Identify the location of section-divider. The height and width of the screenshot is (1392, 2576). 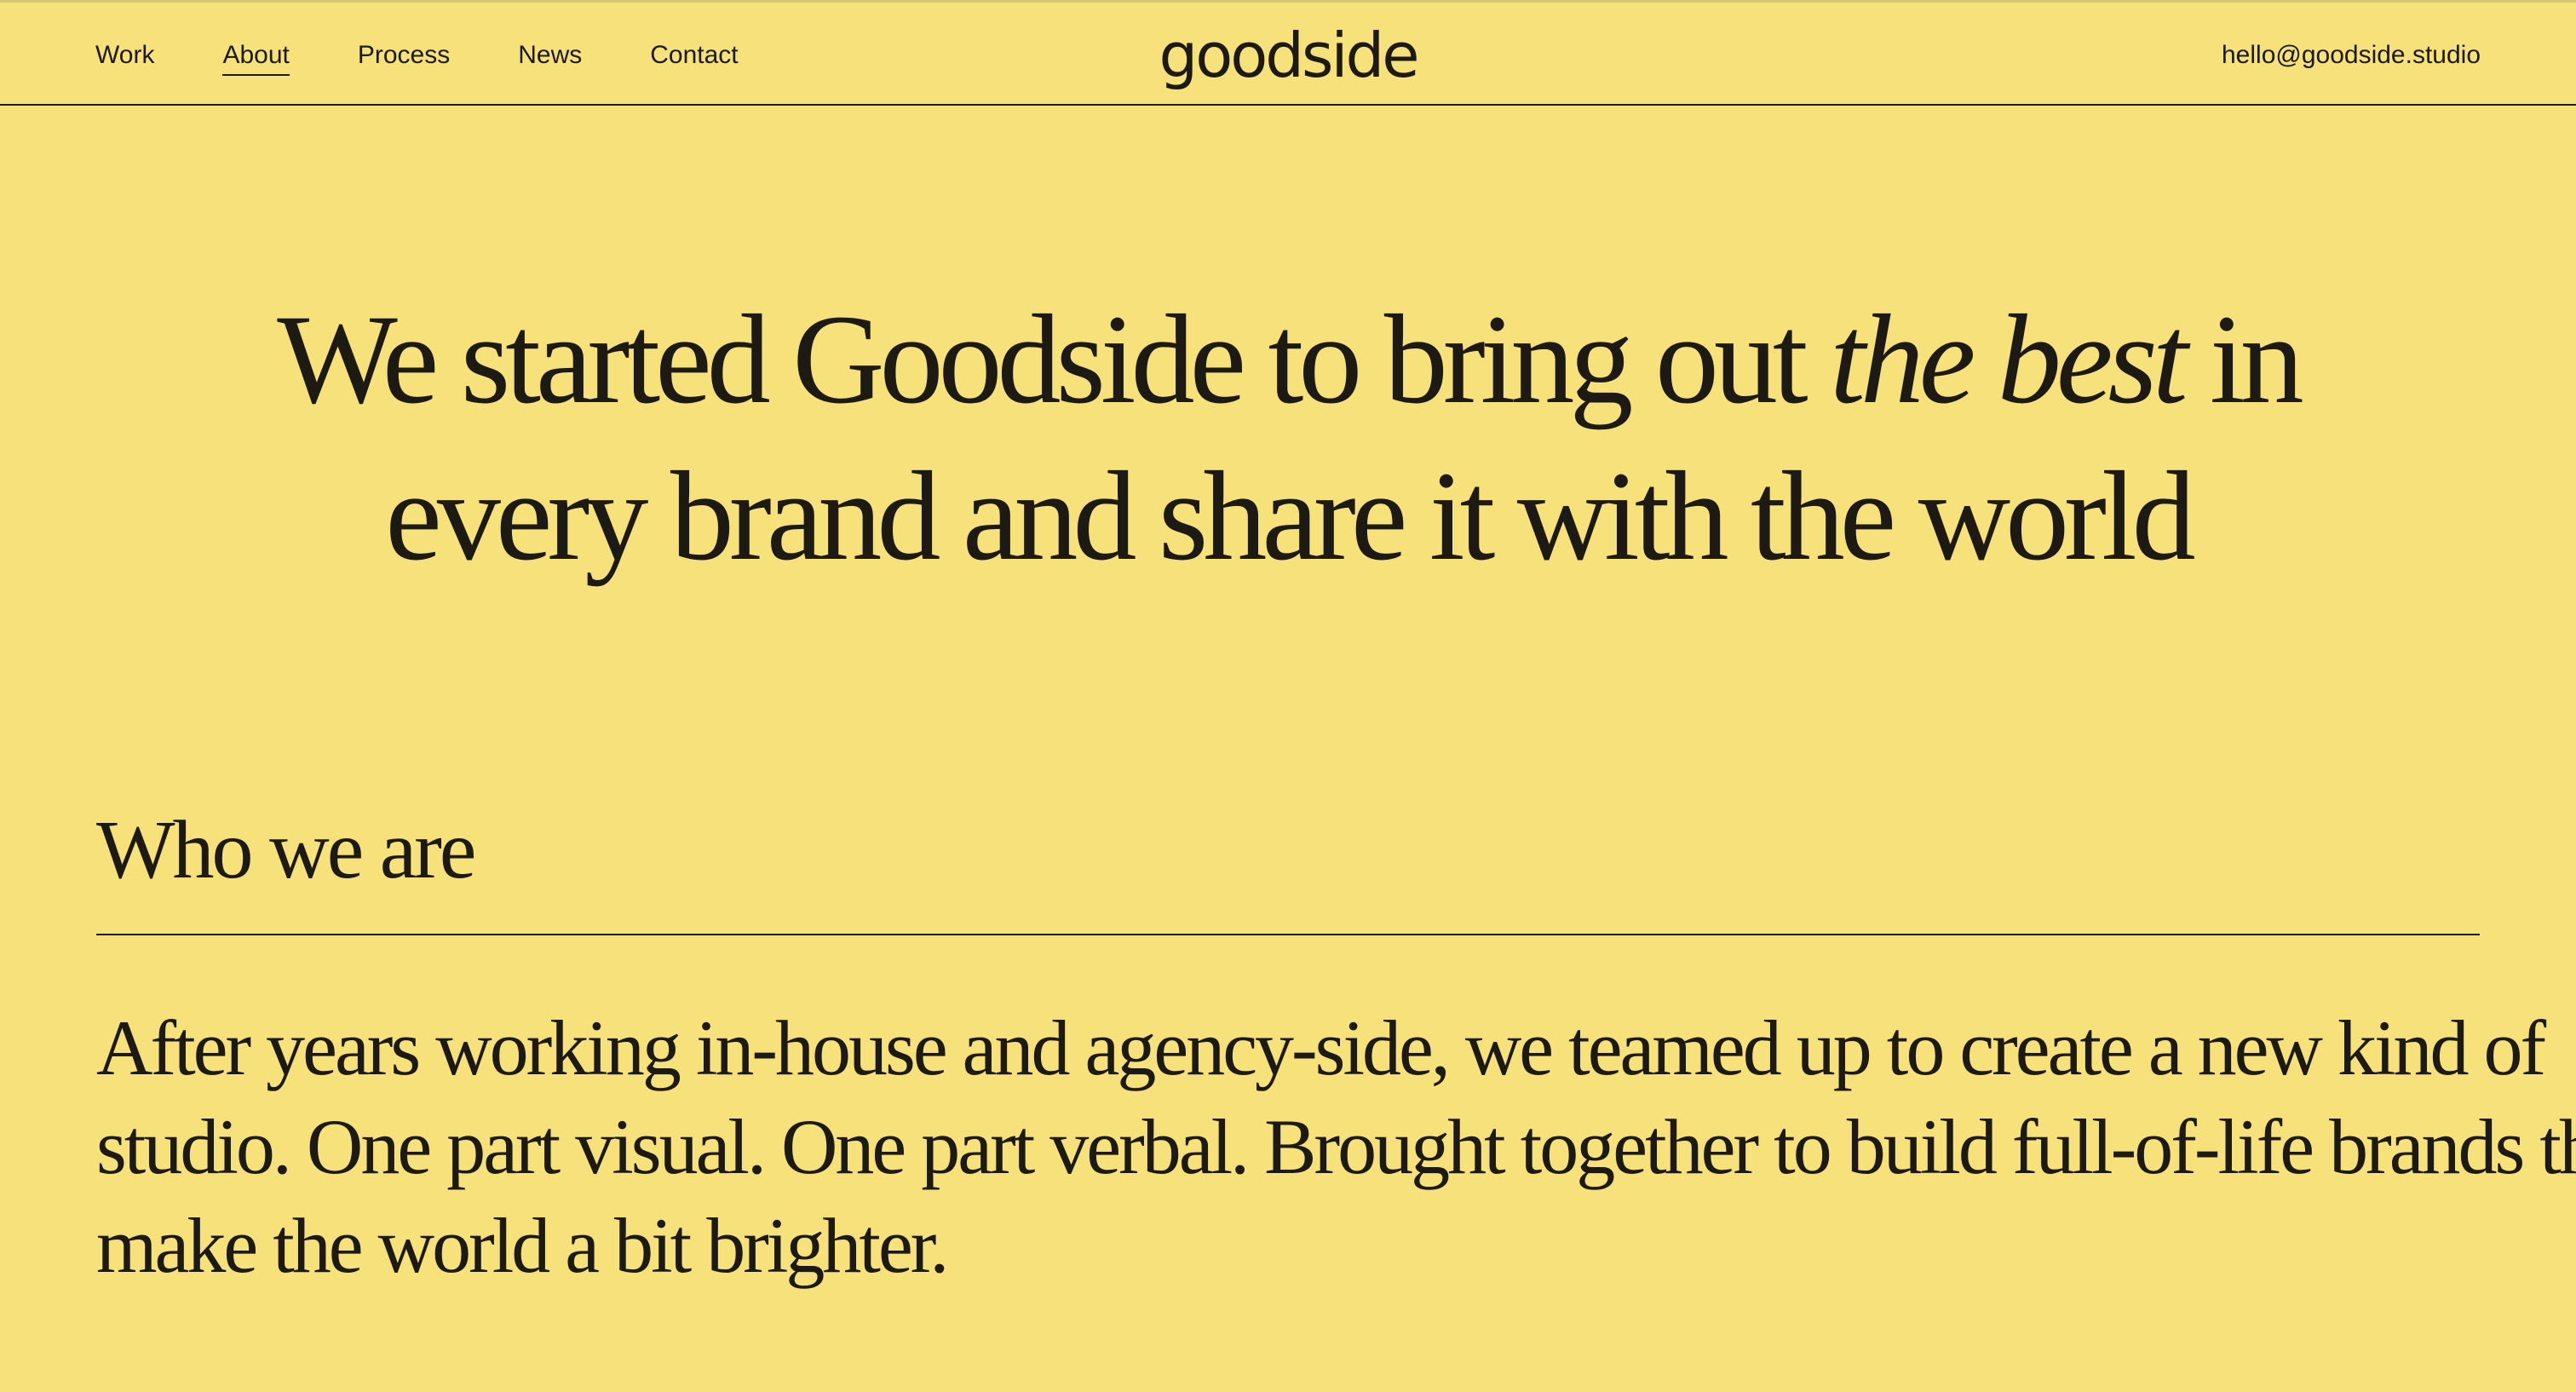
(1288, 934).